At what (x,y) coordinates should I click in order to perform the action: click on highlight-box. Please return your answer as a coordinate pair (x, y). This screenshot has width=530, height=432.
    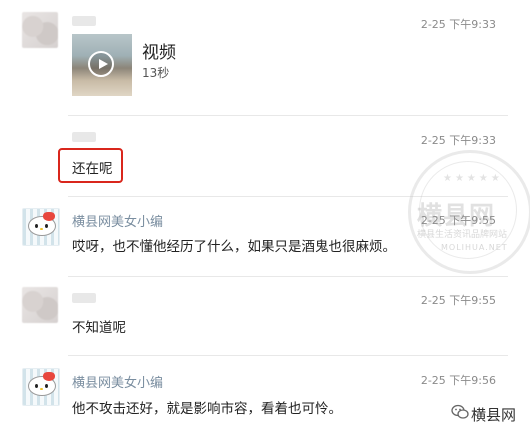
    Looking at the image, I should click on (90, 165).